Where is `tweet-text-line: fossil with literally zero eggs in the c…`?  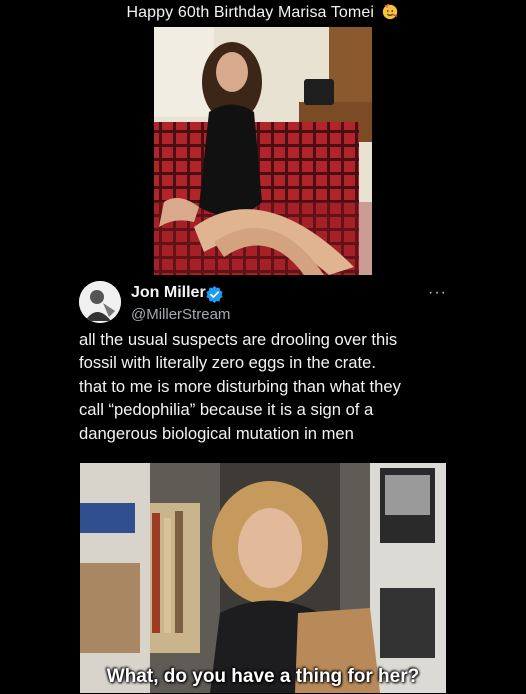
tweet-text-line: fossil with literally zero eggs in the c… is located at coordinates (227, 363).